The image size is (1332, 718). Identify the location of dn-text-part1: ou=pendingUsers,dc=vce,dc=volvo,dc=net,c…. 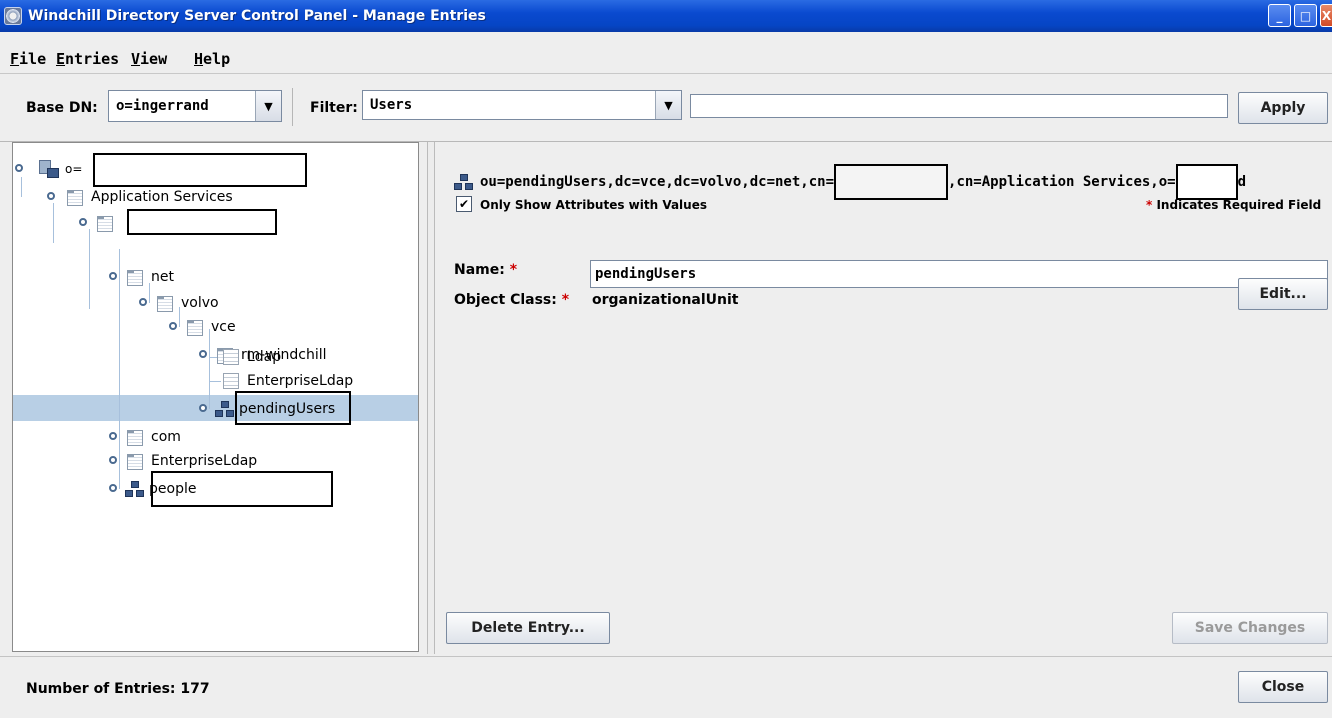
(657, 182).